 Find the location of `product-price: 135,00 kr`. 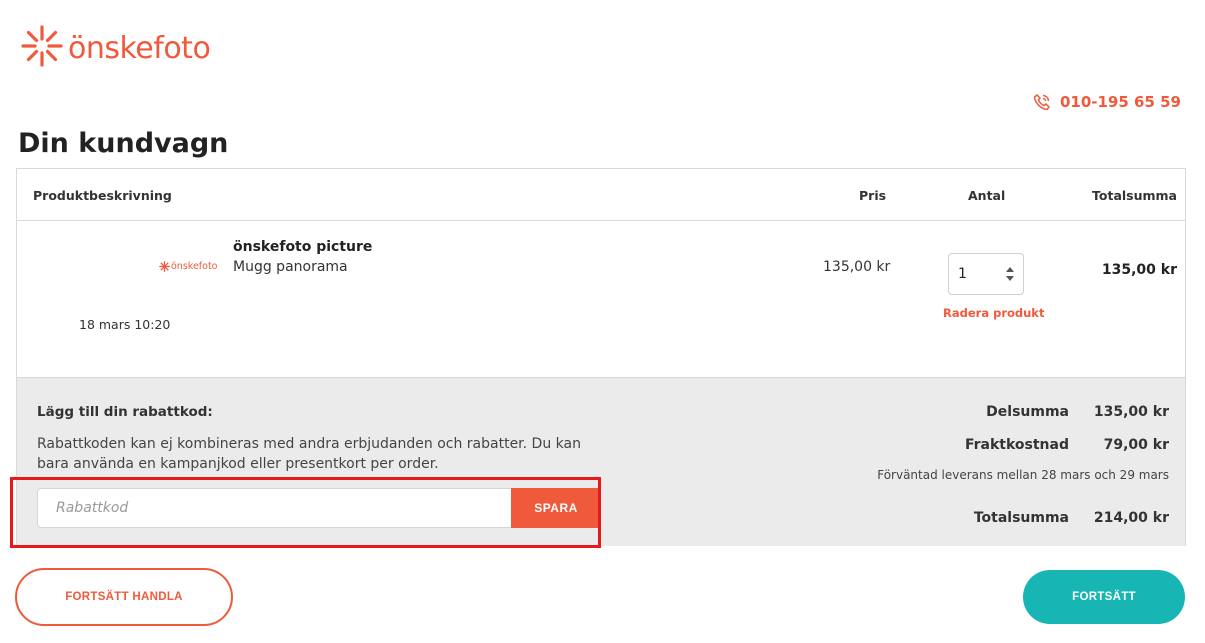

product-price: 135,00 kr is located at coordinates (857, 267).